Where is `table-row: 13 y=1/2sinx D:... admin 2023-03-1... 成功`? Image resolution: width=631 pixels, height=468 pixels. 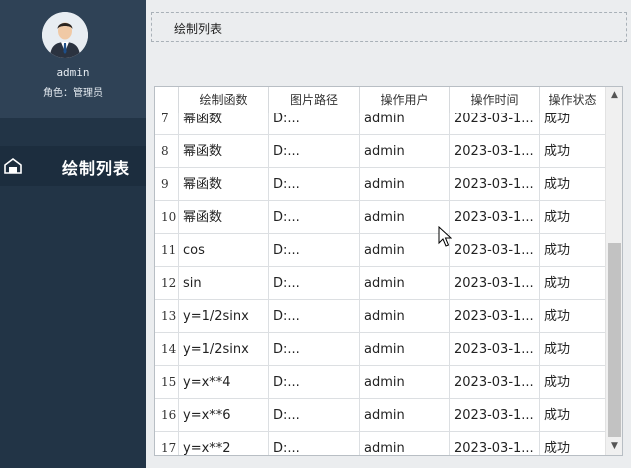
table-row: 13 y=1/2sinx D:... admin 2023-03-1... 成功 is located at coordinates (380, 316).